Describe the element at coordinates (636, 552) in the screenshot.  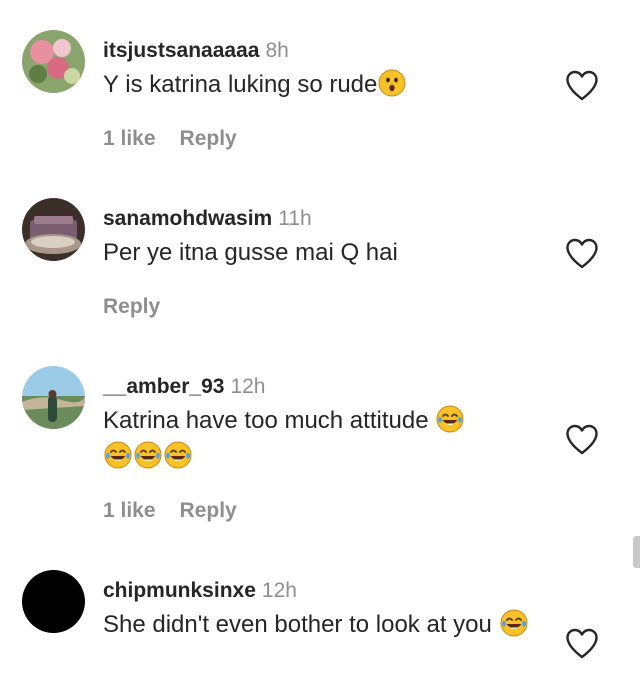
I see `scrollbar-thumb` at that location.